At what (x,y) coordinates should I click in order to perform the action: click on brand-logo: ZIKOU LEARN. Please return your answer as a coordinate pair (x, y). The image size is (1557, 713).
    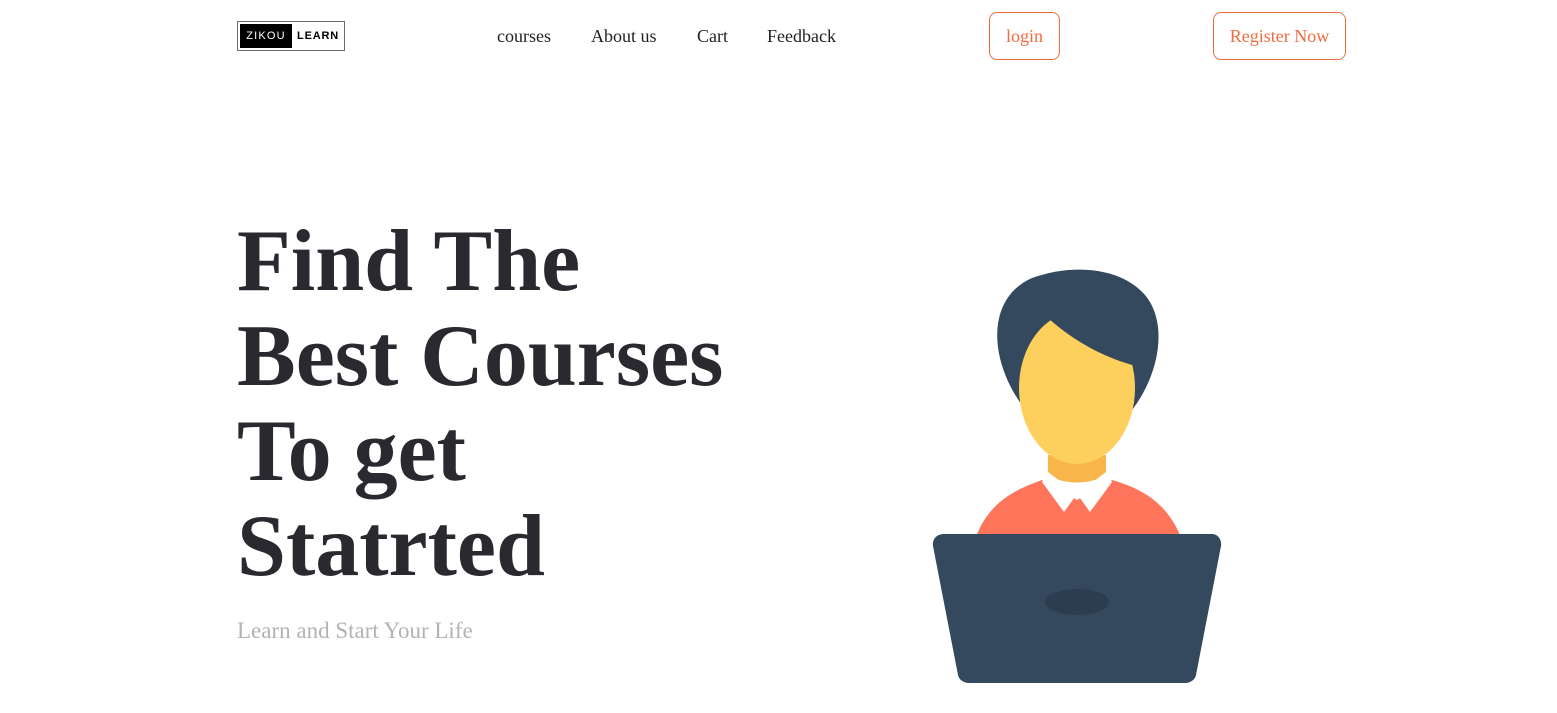
    Looking at the image, I should click on (291, 36).